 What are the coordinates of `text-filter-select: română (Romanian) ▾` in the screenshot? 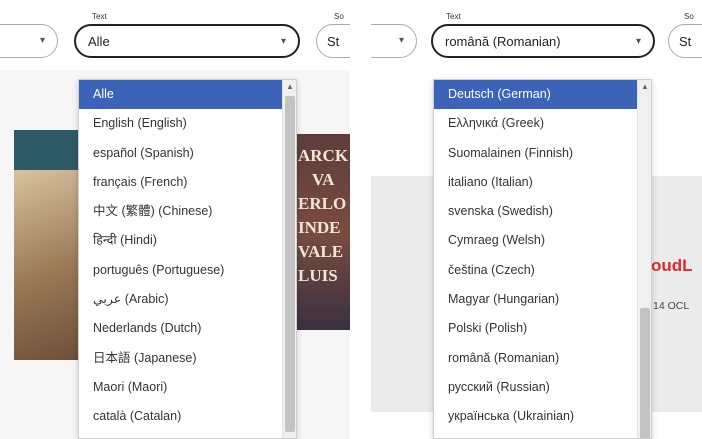 It's located at (543, 41).